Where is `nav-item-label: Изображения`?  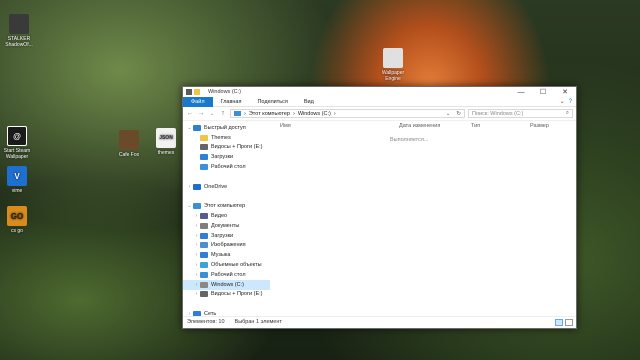 nav-item-label: Изображения is located at coordinates (228, 245).